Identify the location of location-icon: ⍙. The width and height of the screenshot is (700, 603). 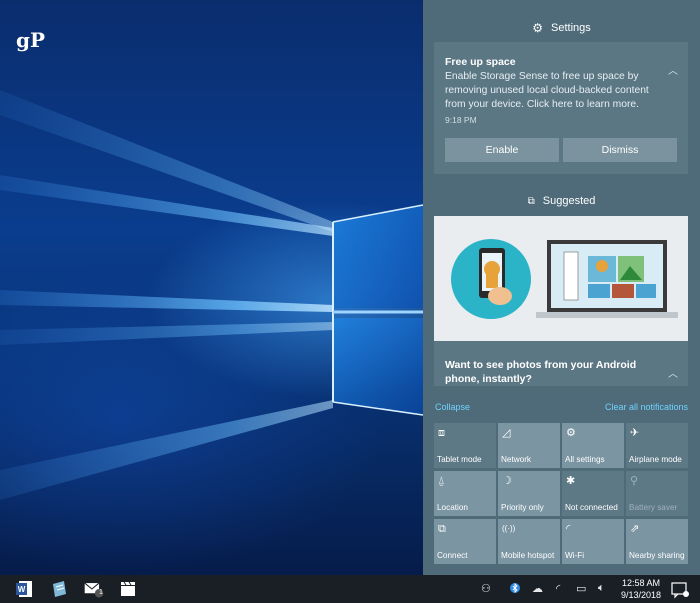
(441, 481).